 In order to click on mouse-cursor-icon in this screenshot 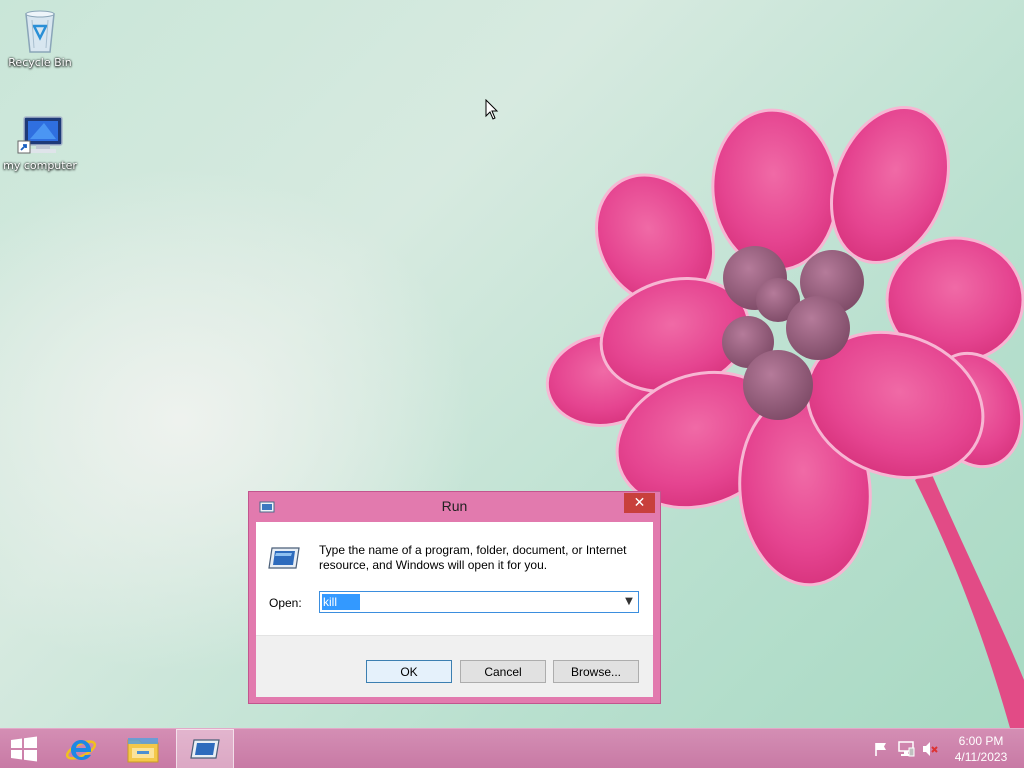, I will do `click(492, 109)`.